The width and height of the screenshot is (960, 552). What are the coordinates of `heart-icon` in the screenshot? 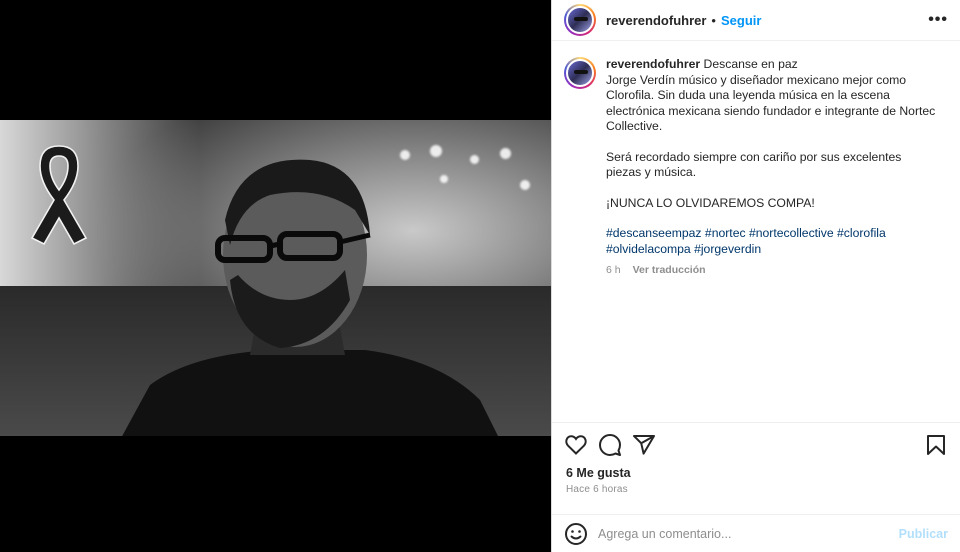 It's located at (576, 445).